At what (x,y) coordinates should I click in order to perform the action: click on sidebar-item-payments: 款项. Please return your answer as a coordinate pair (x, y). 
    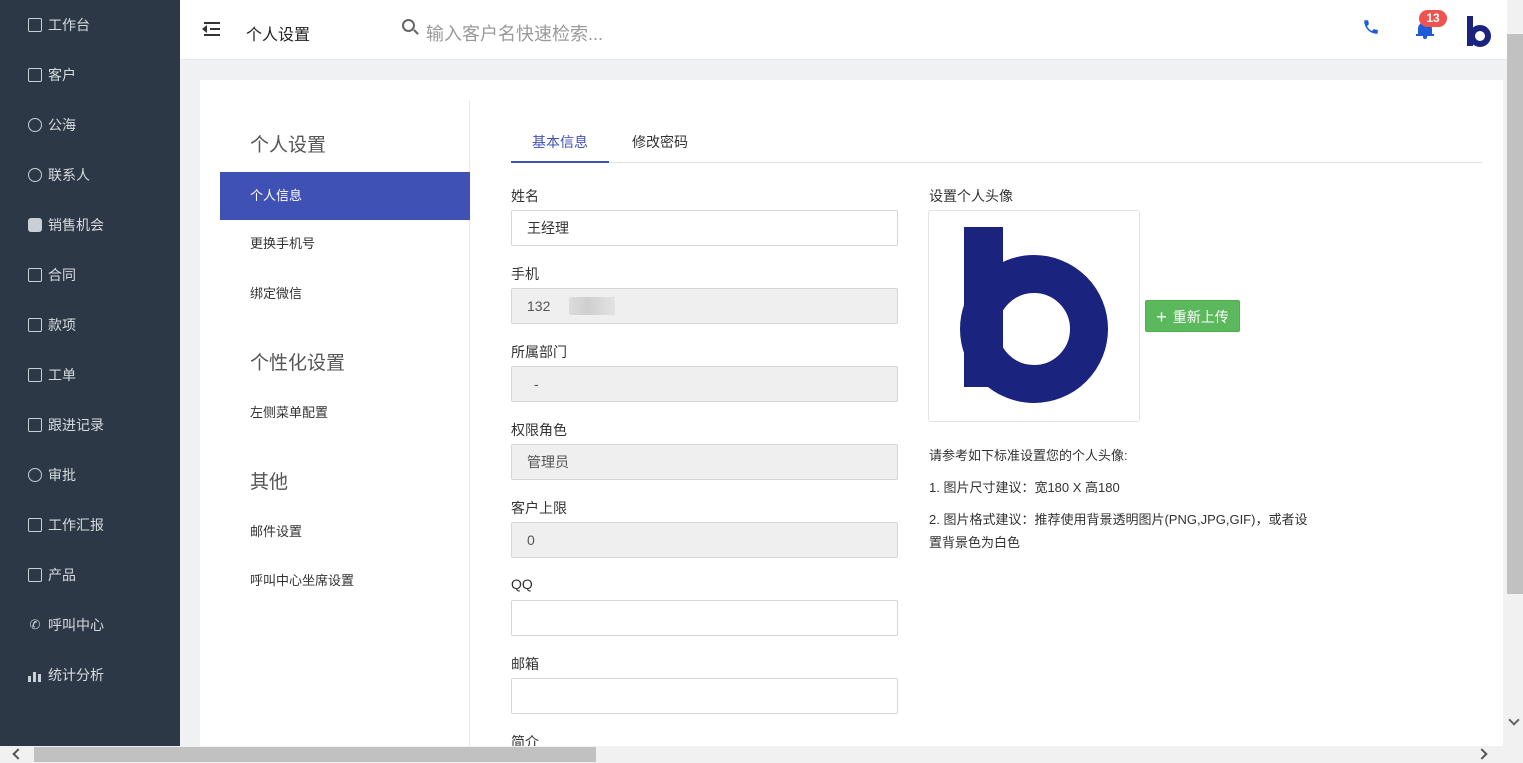
    Looking at the image, I should click on (90, 325).